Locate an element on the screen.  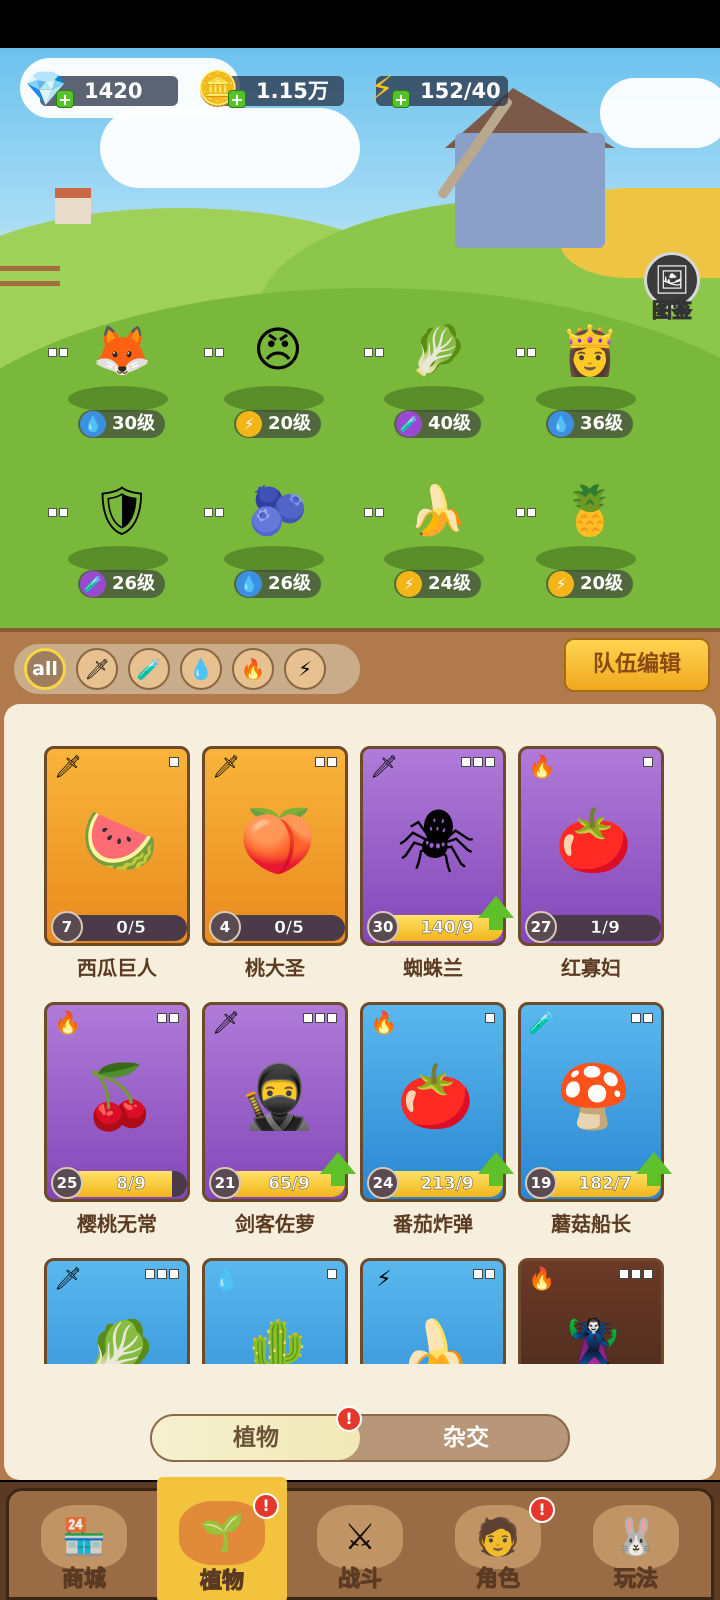
upgrade-arrow-icon is located at coordinates (496, 1169).